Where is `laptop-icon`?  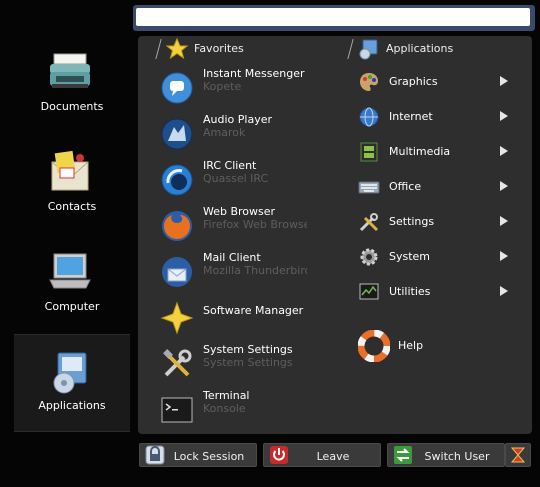 laptop-icon is located at coordinates (70, 271).